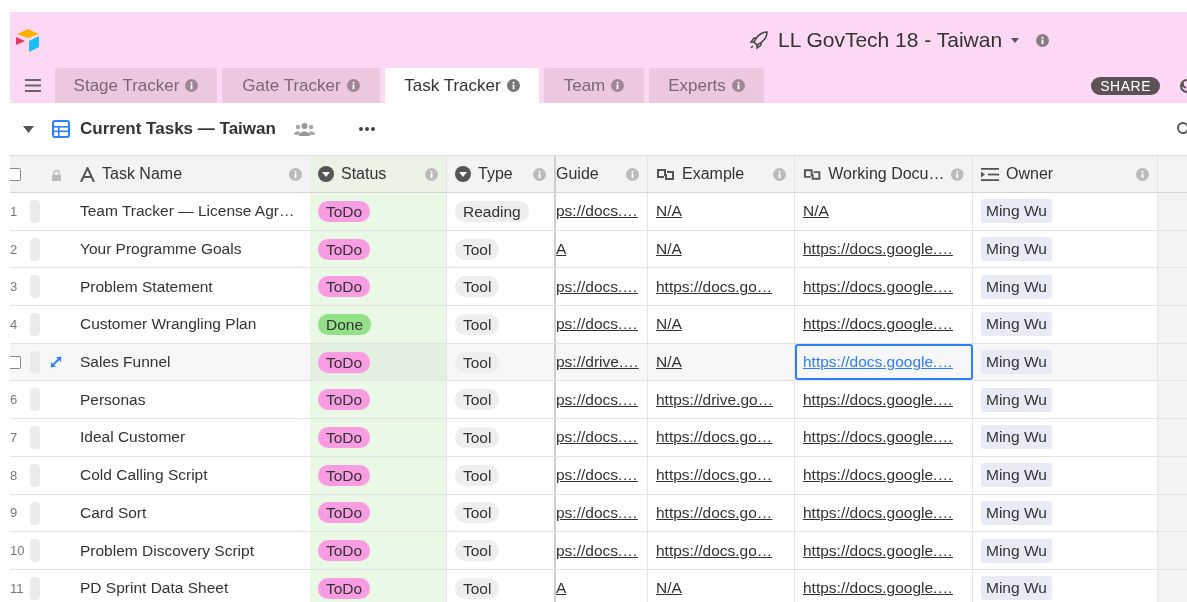 The height and width of the screenshot is (602, 1187). What do you see at coordinates (378, 174) in the screenshot?
I see `column-header: Status` at bounding box center [378, 174].